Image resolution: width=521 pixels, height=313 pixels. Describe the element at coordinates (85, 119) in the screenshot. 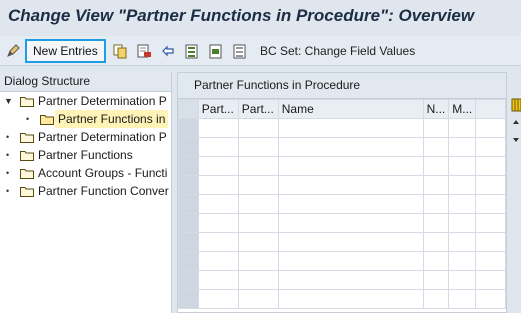

I see `tree-item-partner-functions-in-procedure: • Partner Functions in` at that location.